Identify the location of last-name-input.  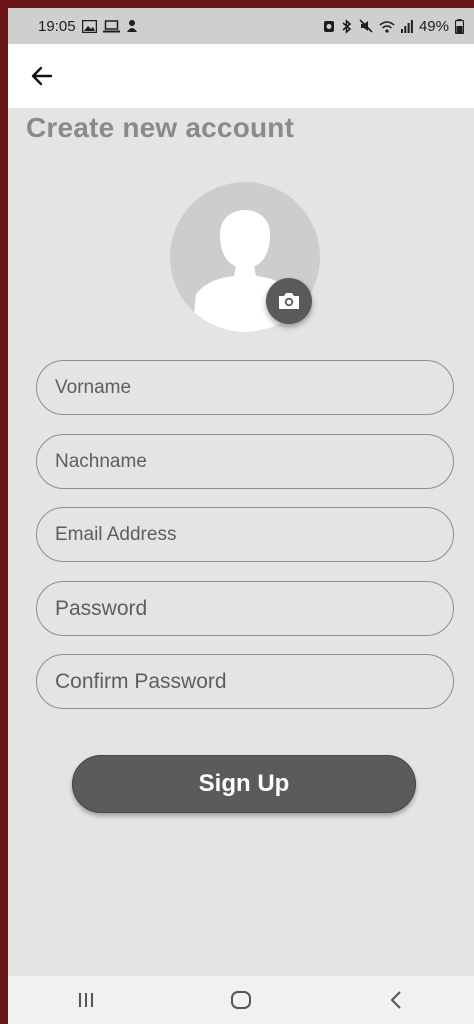
(245, 461).